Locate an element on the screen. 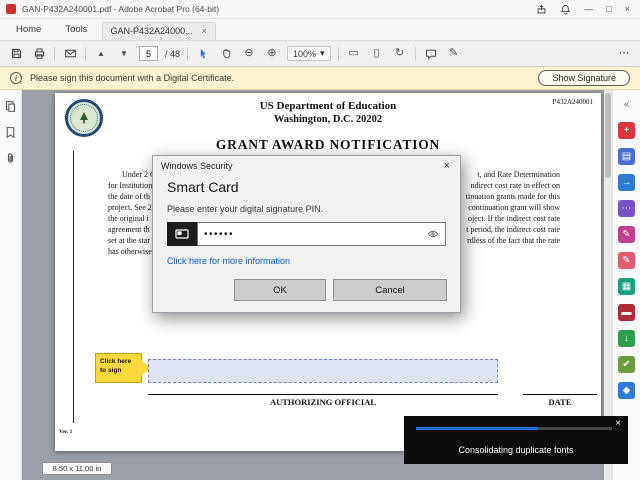  zoom-in-icon: ⊕ is located at coordinates (272, 54).